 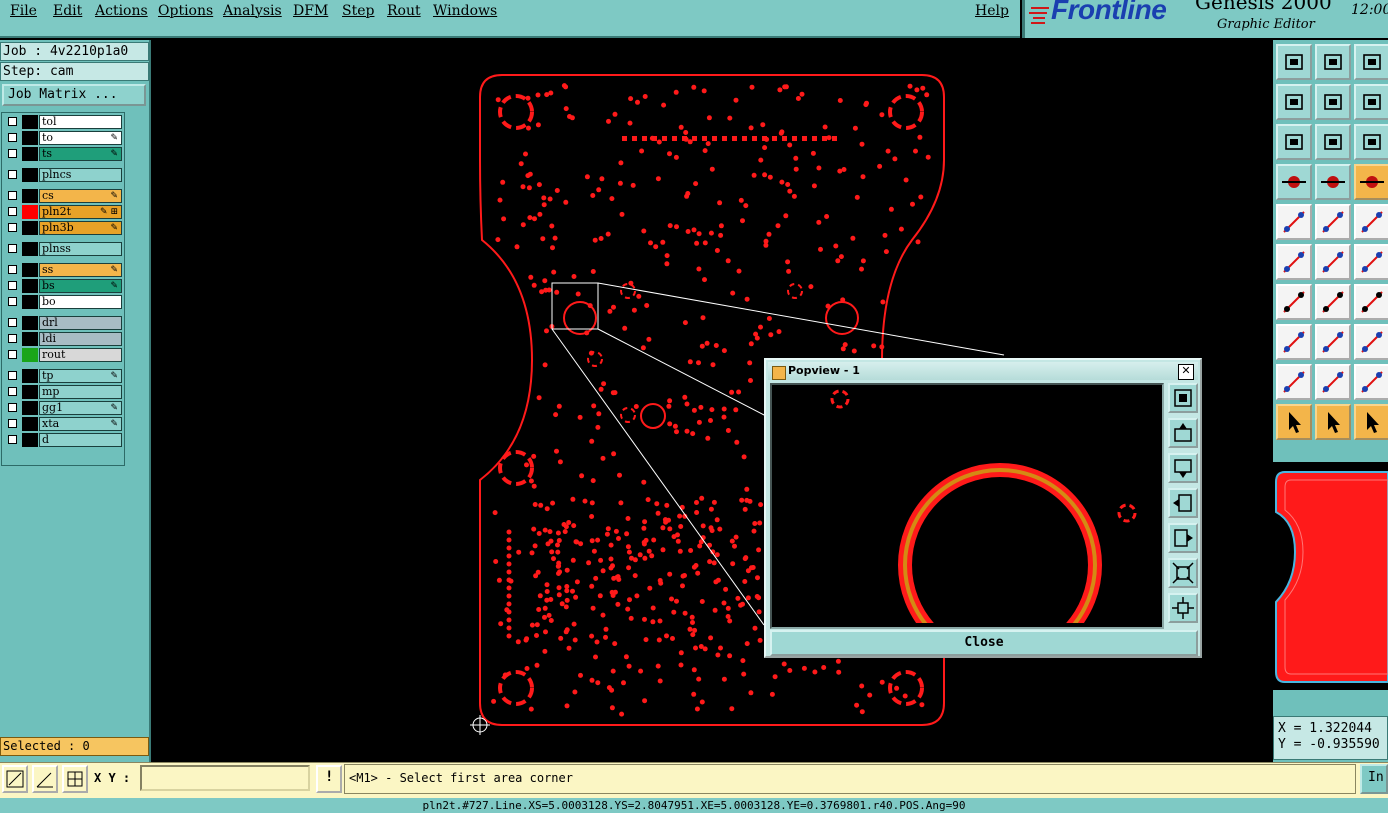 I want to click on select-tool, so click(x=1294, y=422).